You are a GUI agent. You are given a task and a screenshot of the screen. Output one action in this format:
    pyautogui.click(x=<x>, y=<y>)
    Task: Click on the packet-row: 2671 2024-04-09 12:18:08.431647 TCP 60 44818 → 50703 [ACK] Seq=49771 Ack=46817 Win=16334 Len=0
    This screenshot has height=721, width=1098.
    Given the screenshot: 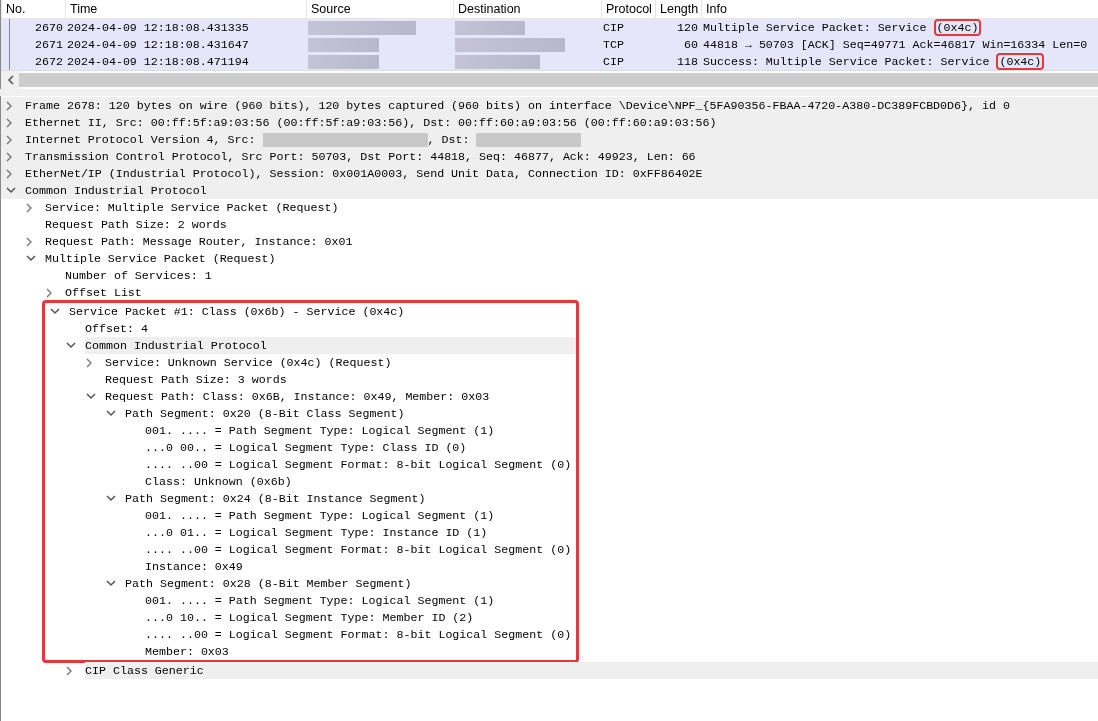 What is the action you would take?
    pyautogui.click(x=549, y=44)
    